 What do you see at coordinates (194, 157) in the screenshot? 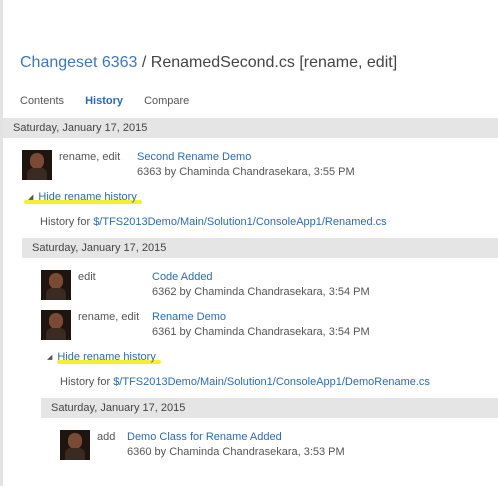
I see `changeset-title-link: Second Rename Demo` at bounding box center [194, 157].